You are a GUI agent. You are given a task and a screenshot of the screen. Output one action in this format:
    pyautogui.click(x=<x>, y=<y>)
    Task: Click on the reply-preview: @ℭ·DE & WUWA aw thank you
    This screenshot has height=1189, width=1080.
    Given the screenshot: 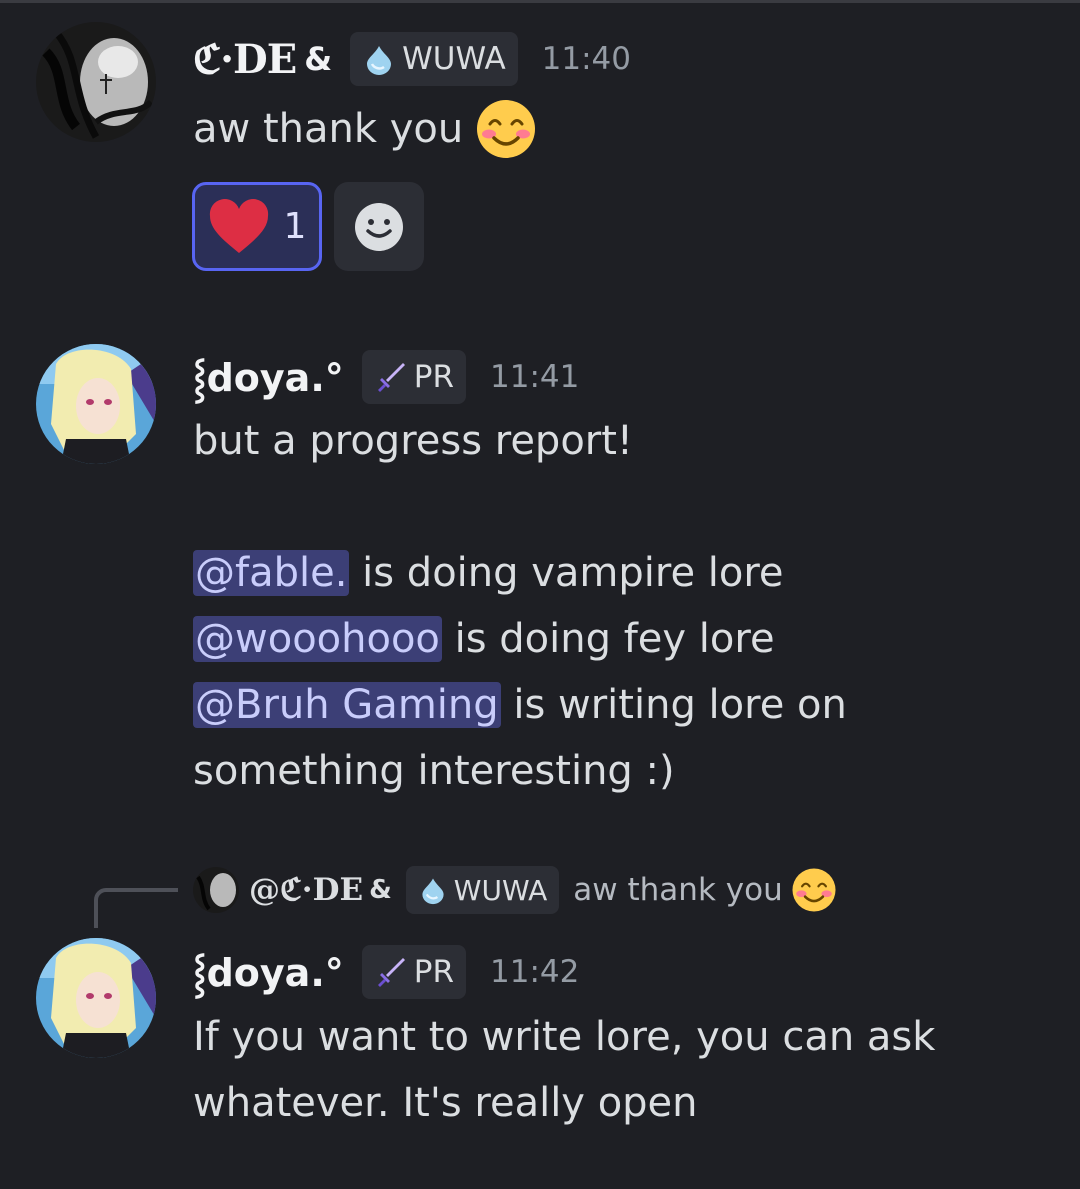 What is the action you would take?
    pyautogui.click(x=515, y=890)
    